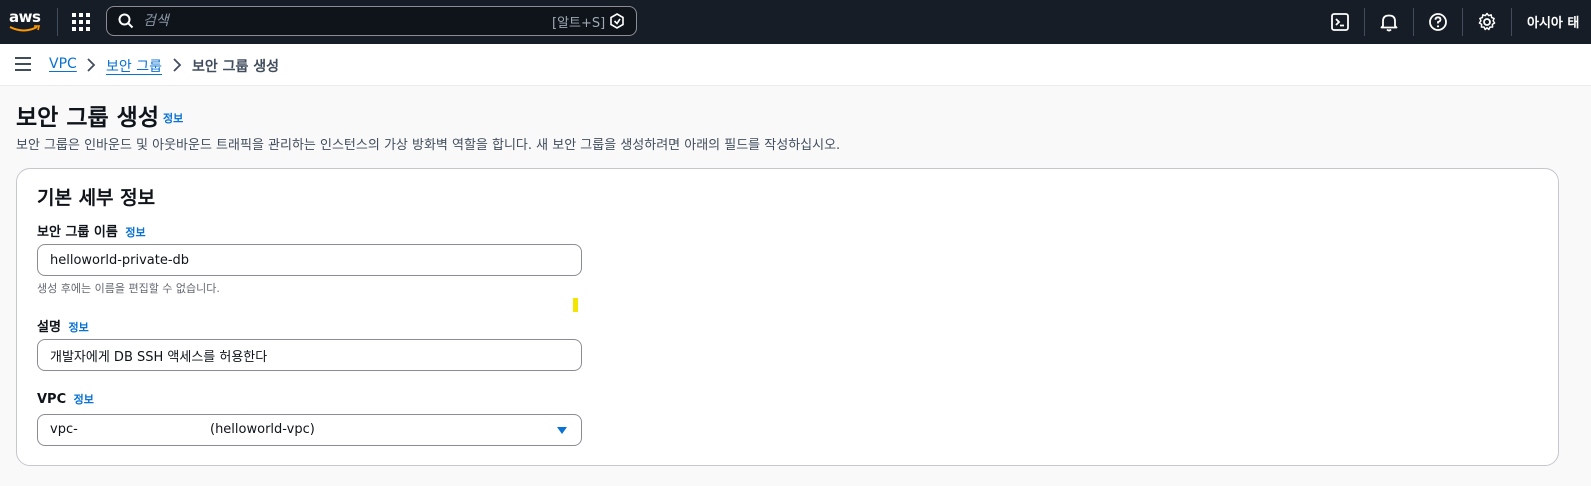 This screenshot has height=486, width=1591. I want to click on vpc-select-name: (helloworld-vpc), so click(262, 429).